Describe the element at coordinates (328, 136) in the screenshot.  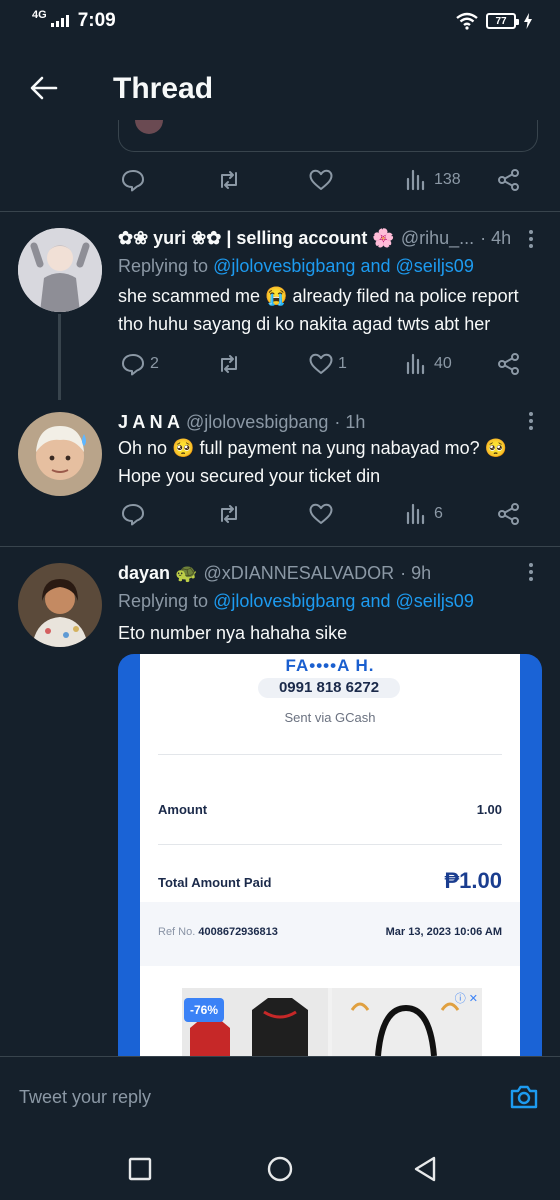
I see `quoted-tweet-card` at that location.